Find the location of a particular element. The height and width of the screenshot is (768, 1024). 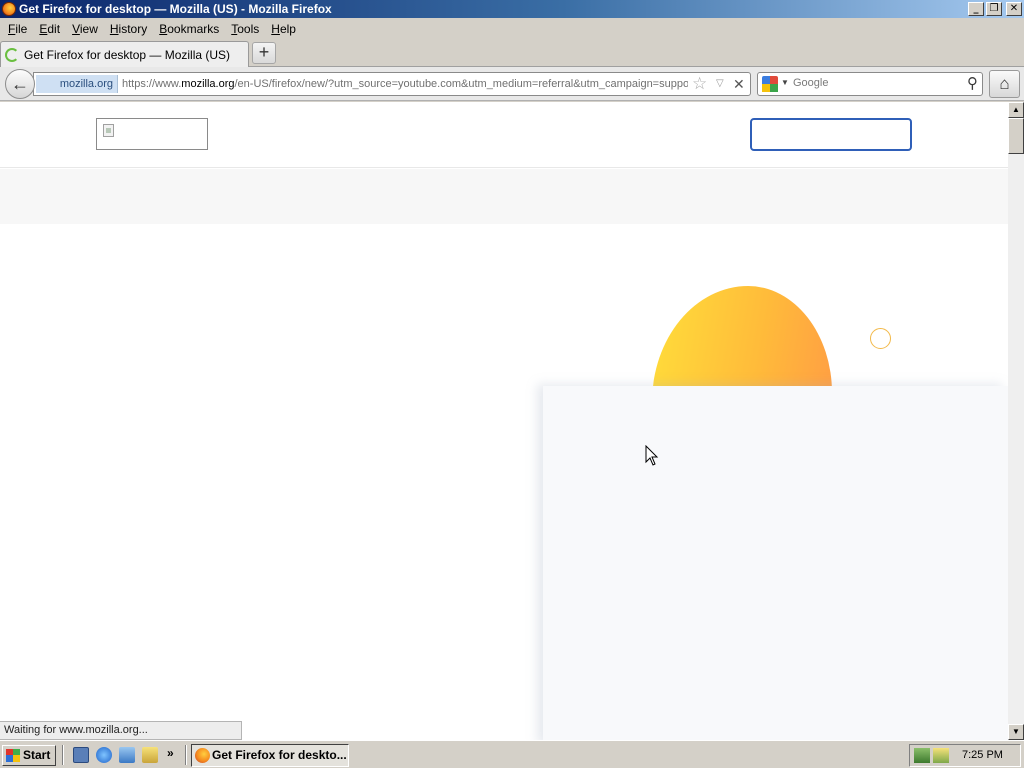

start-button: Start is located at coordinates (29, 755).